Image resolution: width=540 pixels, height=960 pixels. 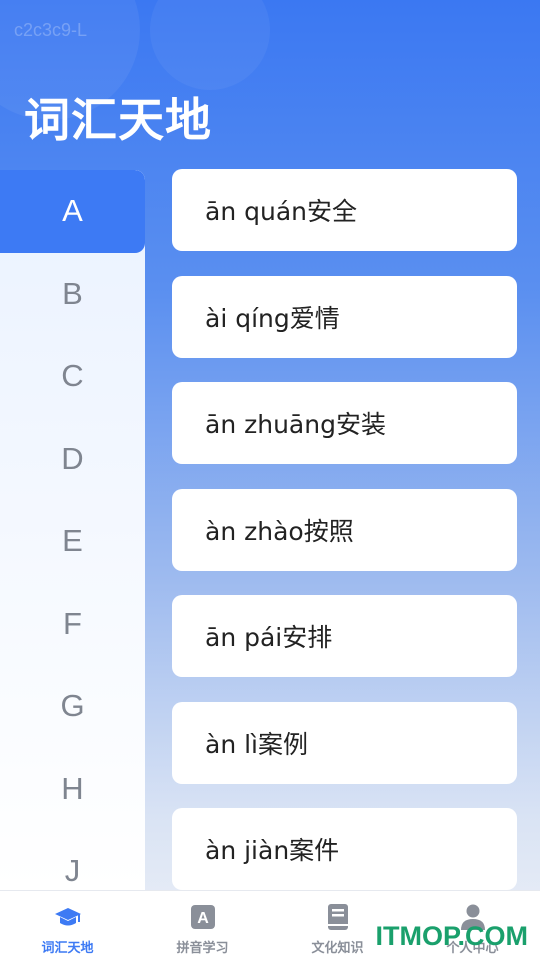 What do you see at coordinates (338, 917) in the screenshot?
I see `book-icon` at bounding box center [338, 917].